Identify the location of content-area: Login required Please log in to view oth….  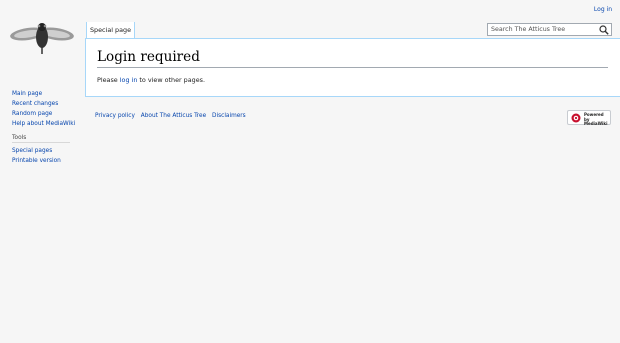
(352, 67).